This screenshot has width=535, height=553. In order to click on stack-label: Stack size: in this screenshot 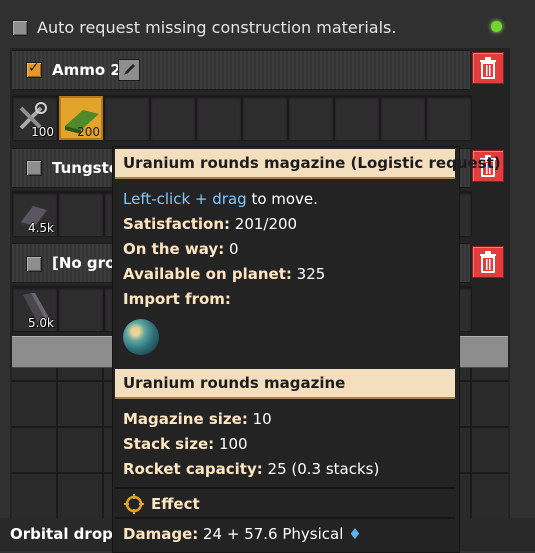, I will do `click(169, 444)`.